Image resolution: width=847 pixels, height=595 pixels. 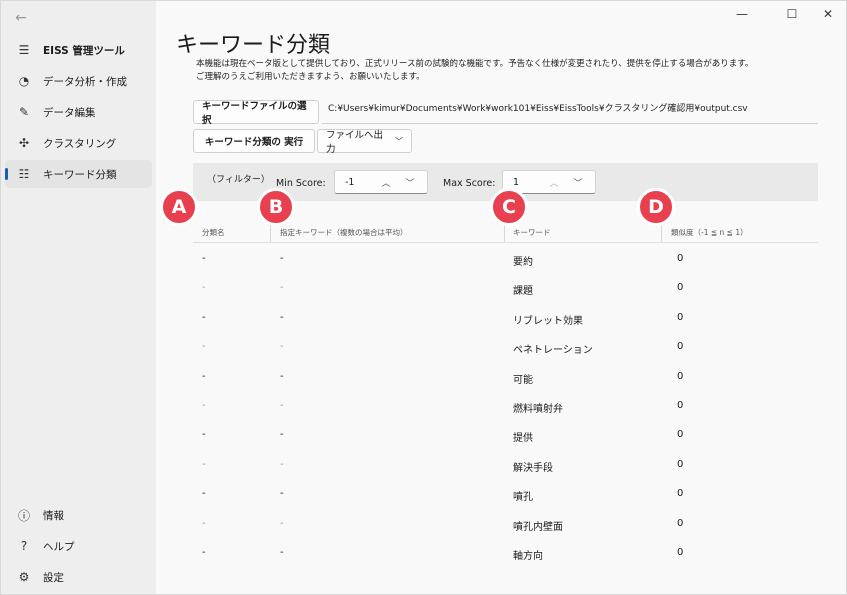 What do you see at coordinates (213, 232) in the screenshot?
I see `column-header-category: 分類名` at bounding box center [213, 232].